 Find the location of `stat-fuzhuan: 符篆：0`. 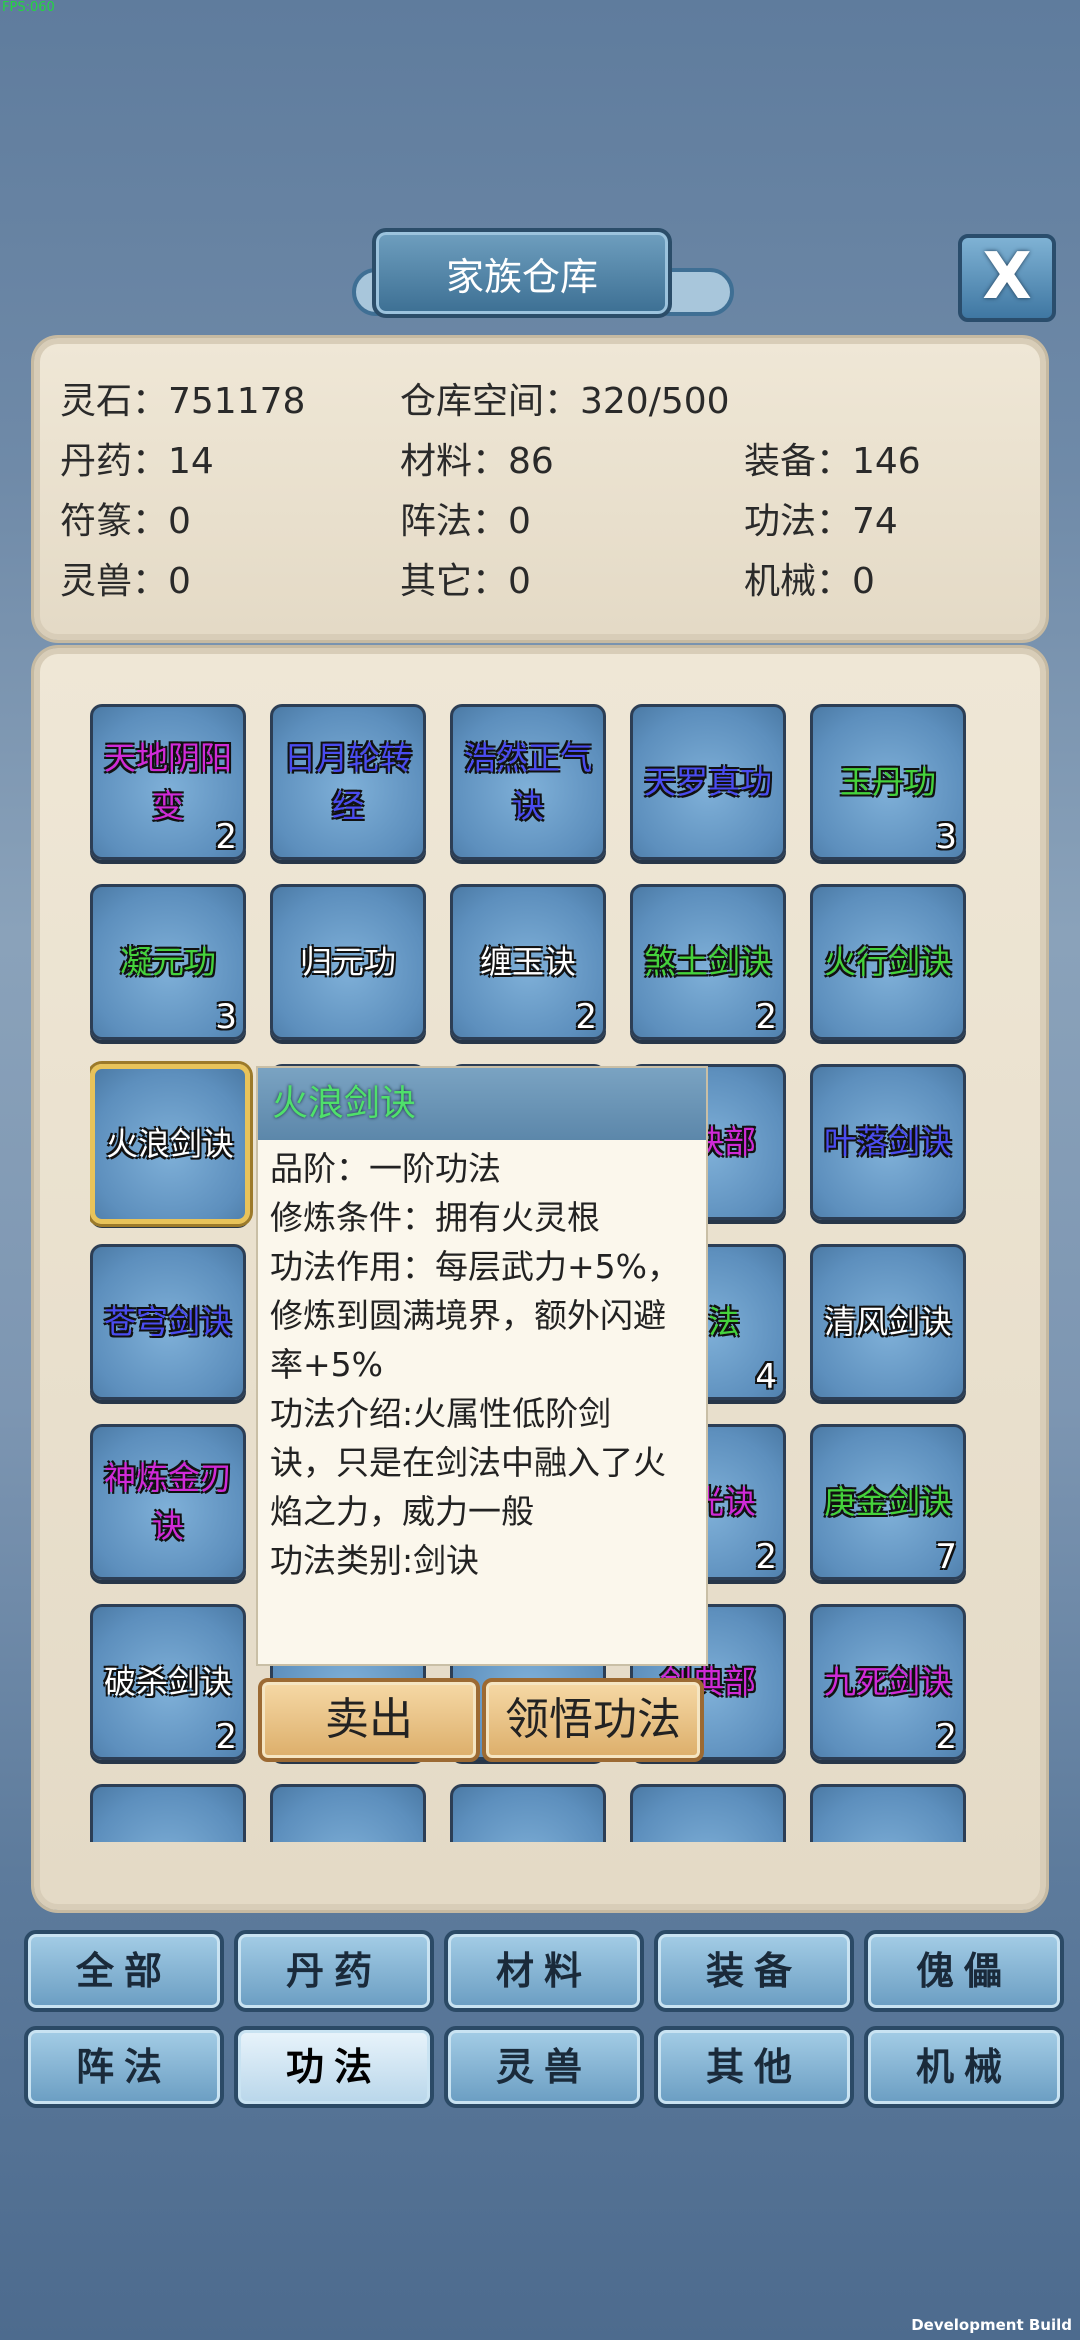

stat-fuzhuan: 符篆：0 is located at coordinates (125, 521).